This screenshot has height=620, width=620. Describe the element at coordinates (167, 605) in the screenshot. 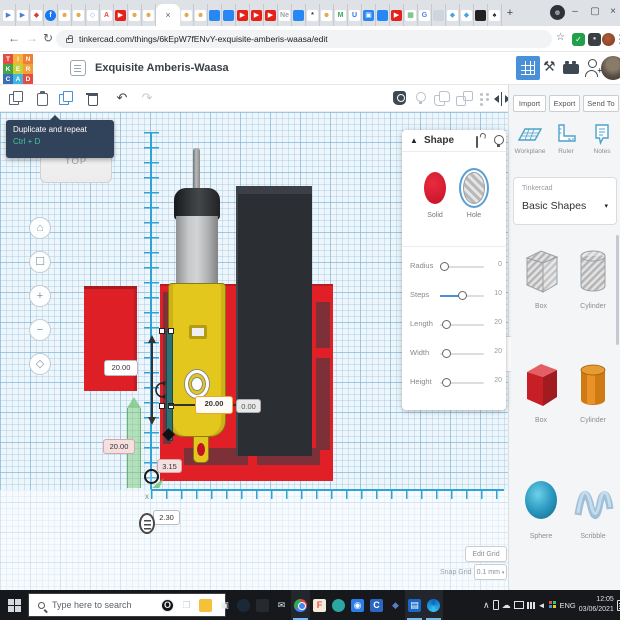

I see `opera-taskbar-icon: O` at that location.